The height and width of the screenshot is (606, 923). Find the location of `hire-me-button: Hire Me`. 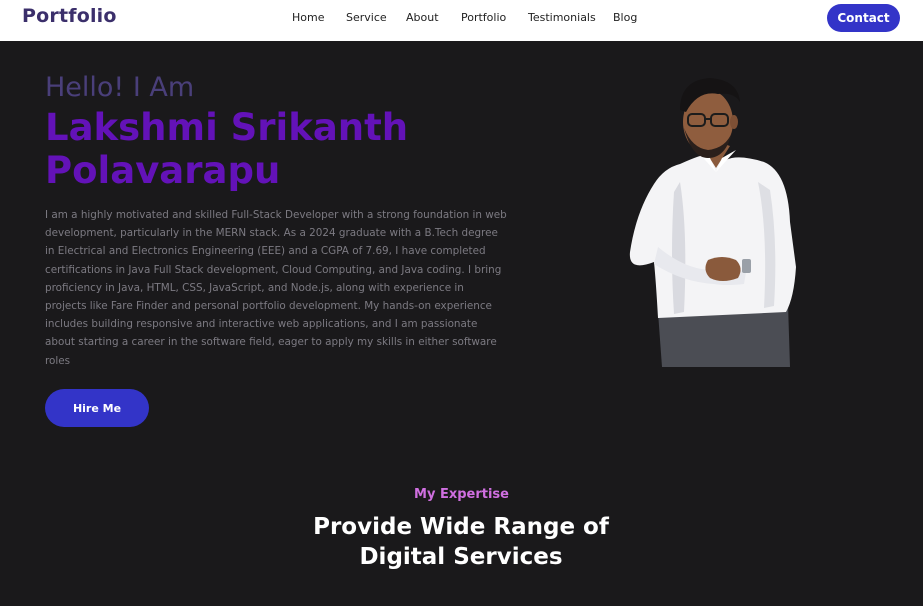

hire-me-button: Hire Me is located at coordinates (97, 408).